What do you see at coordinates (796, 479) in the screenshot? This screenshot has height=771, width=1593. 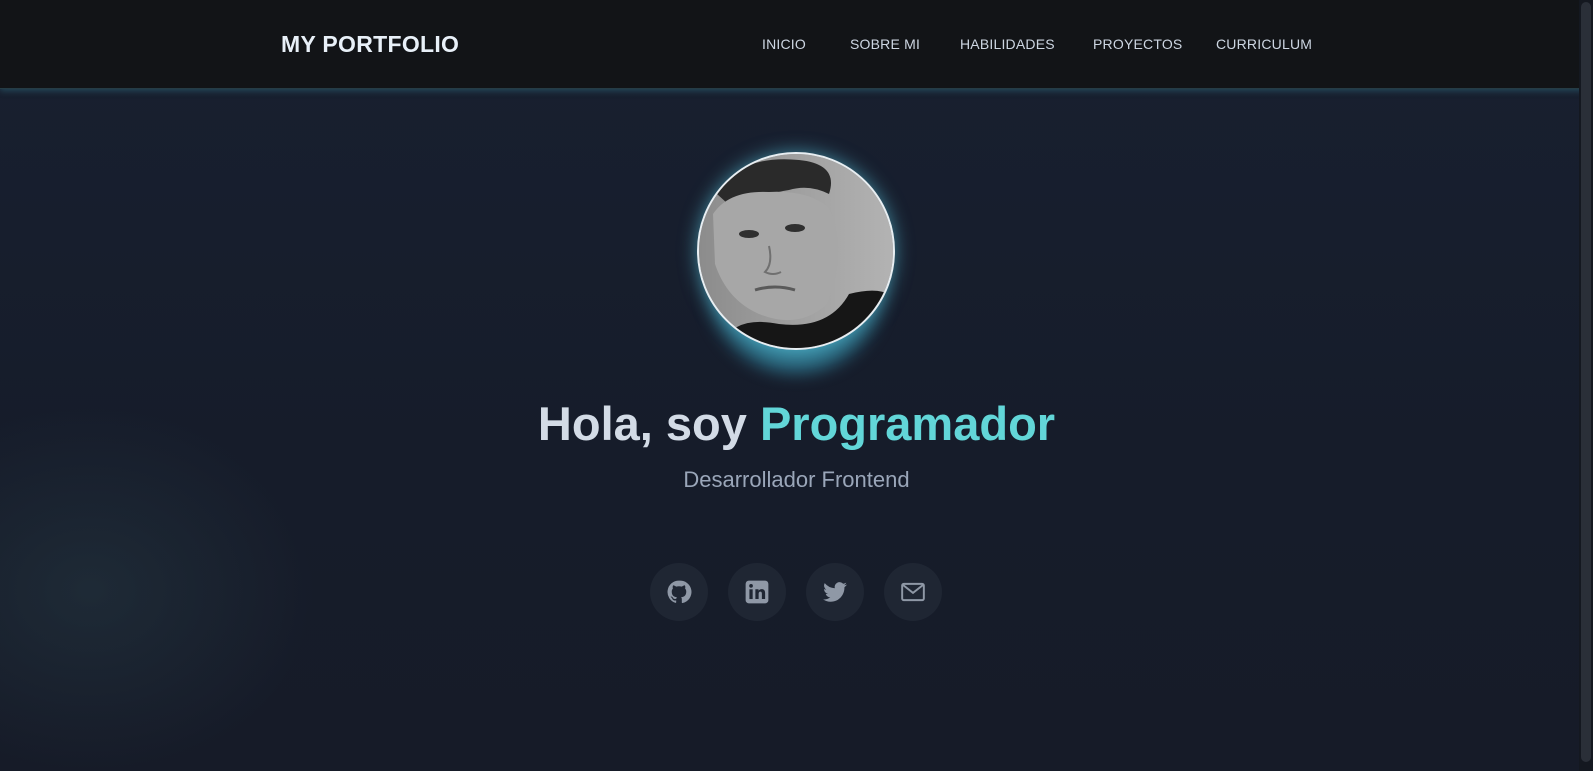 I see `hero-subtitle: Desarrollador Frontend` at bounding box center [796, 479].